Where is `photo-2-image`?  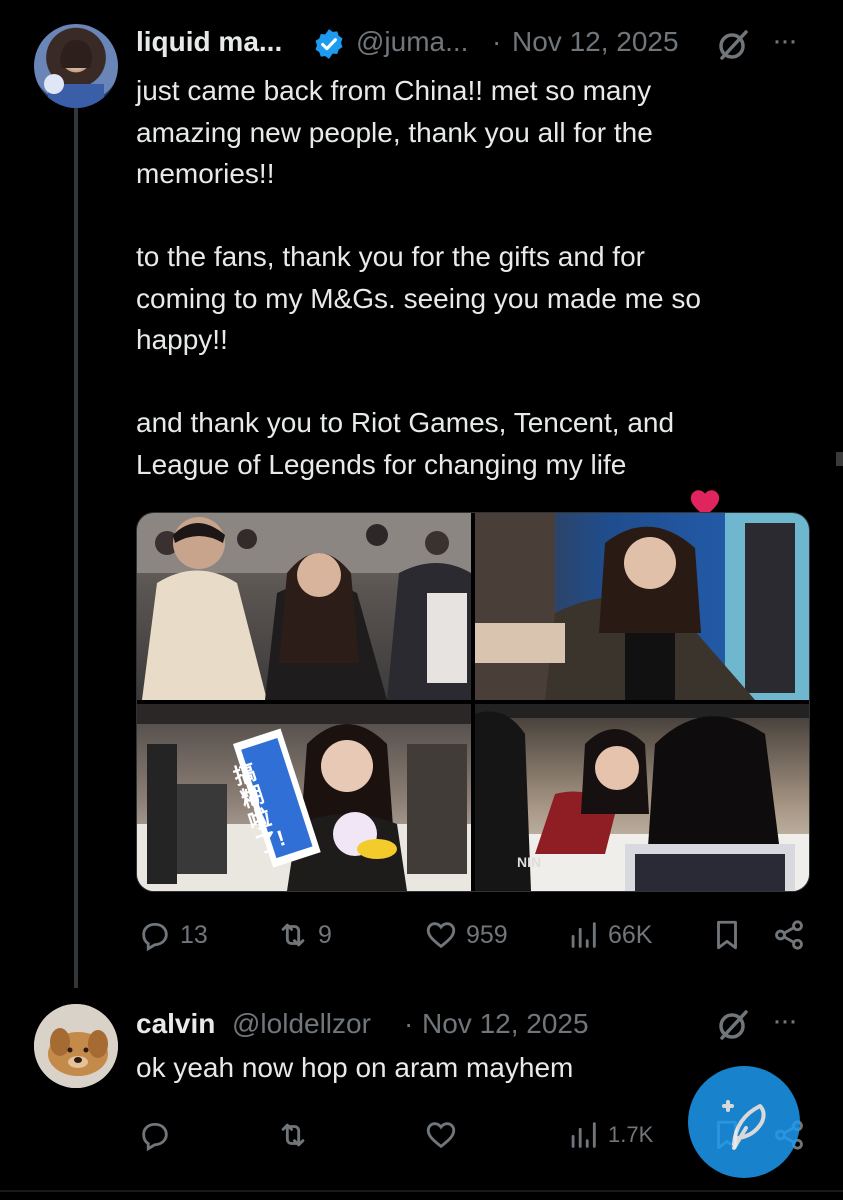 photo-2-image is located at coordinates (642, 606).